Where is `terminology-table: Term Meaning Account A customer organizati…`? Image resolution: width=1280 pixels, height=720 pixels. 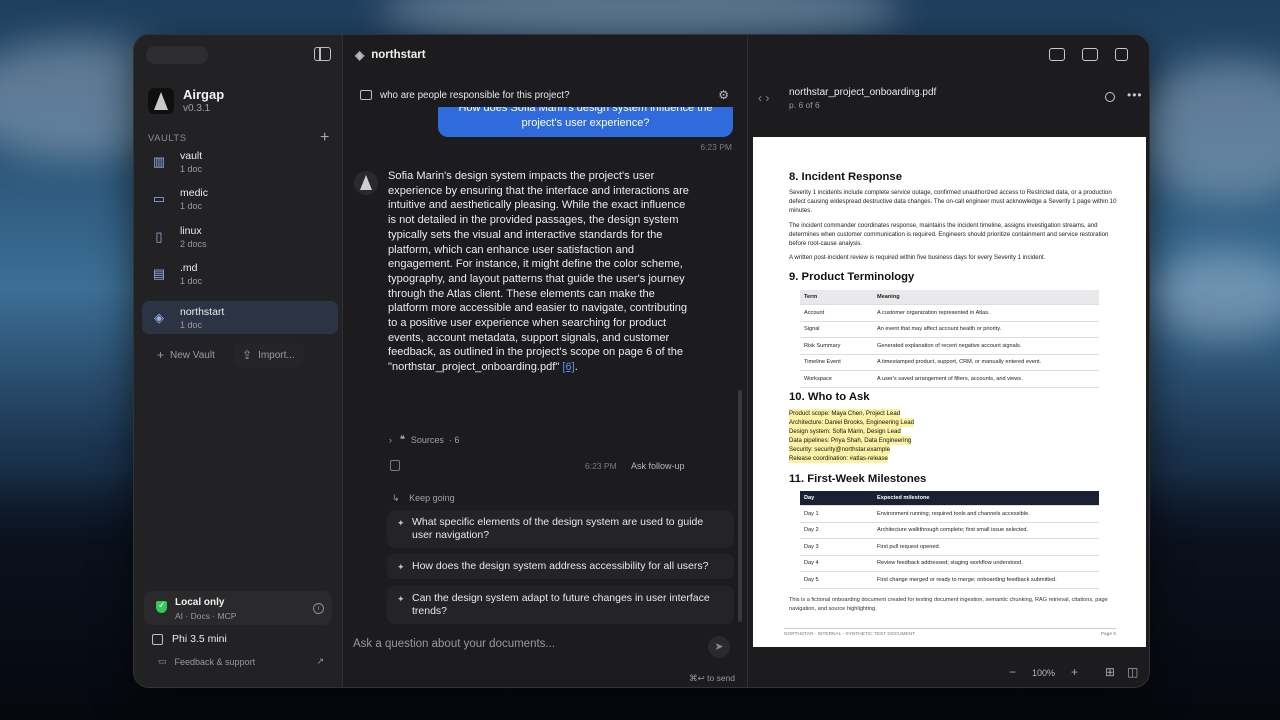
terminology-table: Term Meaning Account A customer organizati… is located at coordinates (949, 339).